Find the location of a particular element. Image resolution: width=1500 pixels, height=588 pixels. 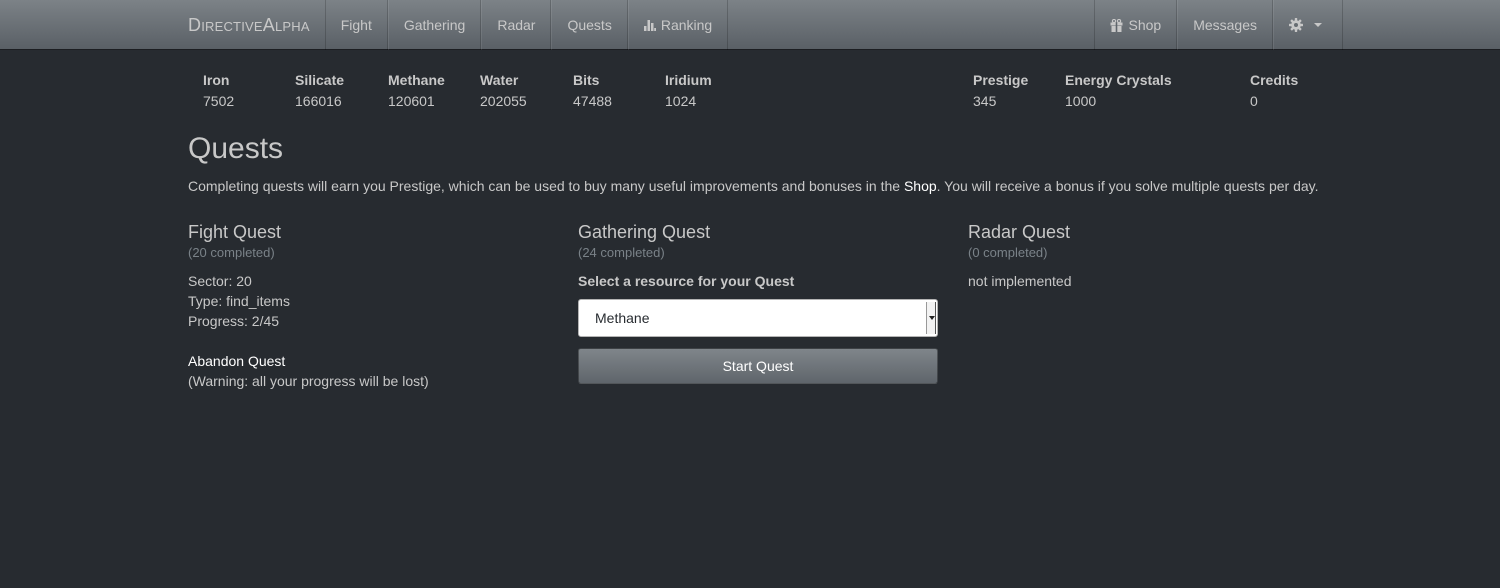

bar-chart-icon is located at coordinates (649, 25).